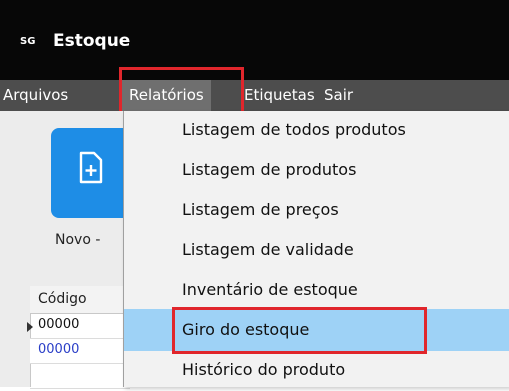 This screenshot has width=509, height=391. What do you see at coordinates (269, 169) in the screenshot?
I see `menu-item-label: Listagem de produtos` at bounding box center [269, 169].